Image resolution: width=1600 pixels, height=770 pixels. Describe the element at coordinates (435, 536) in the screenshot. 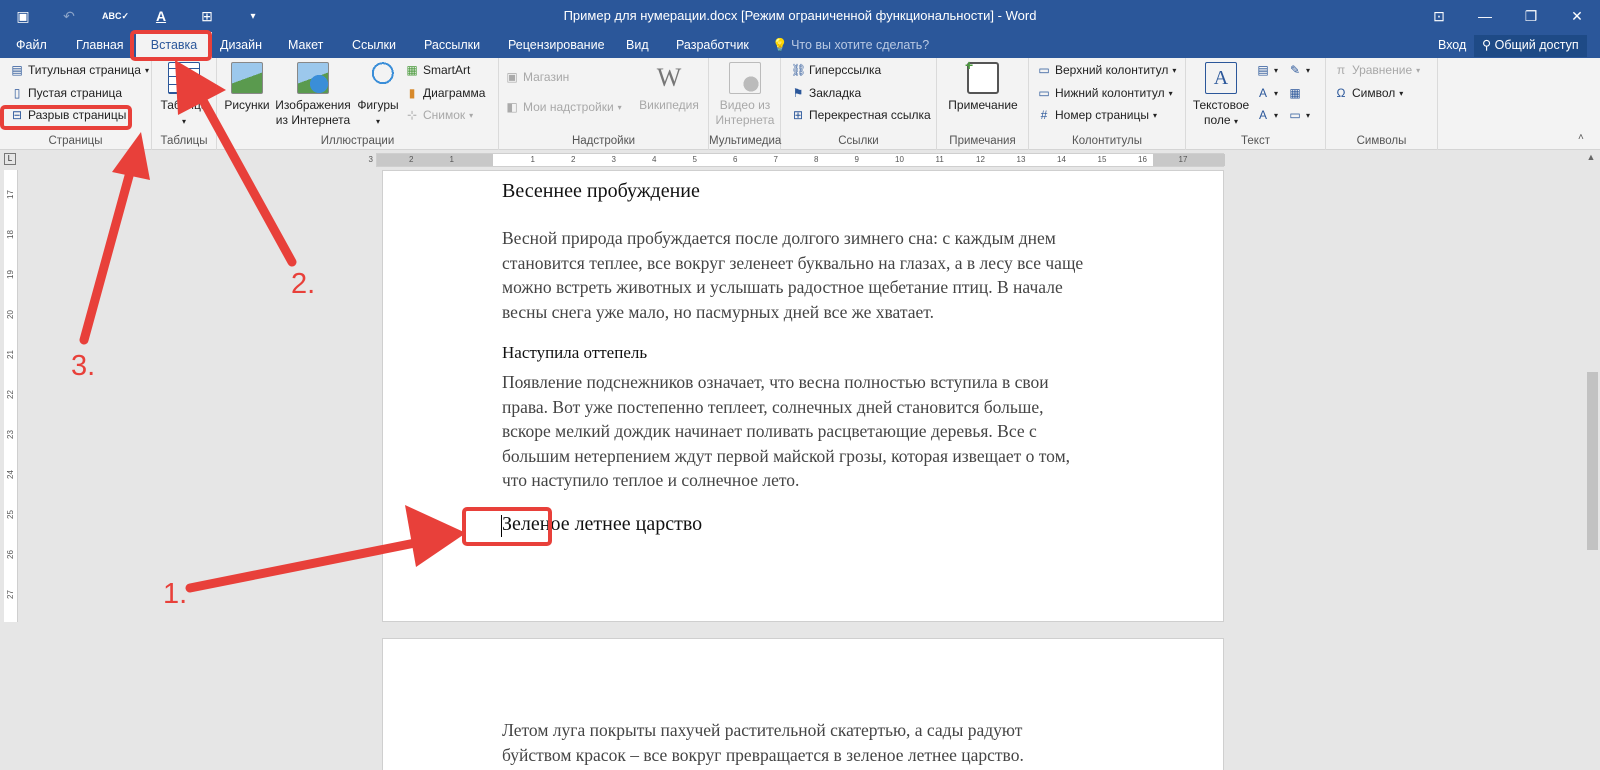

I see `arrow-1-head` at that location.